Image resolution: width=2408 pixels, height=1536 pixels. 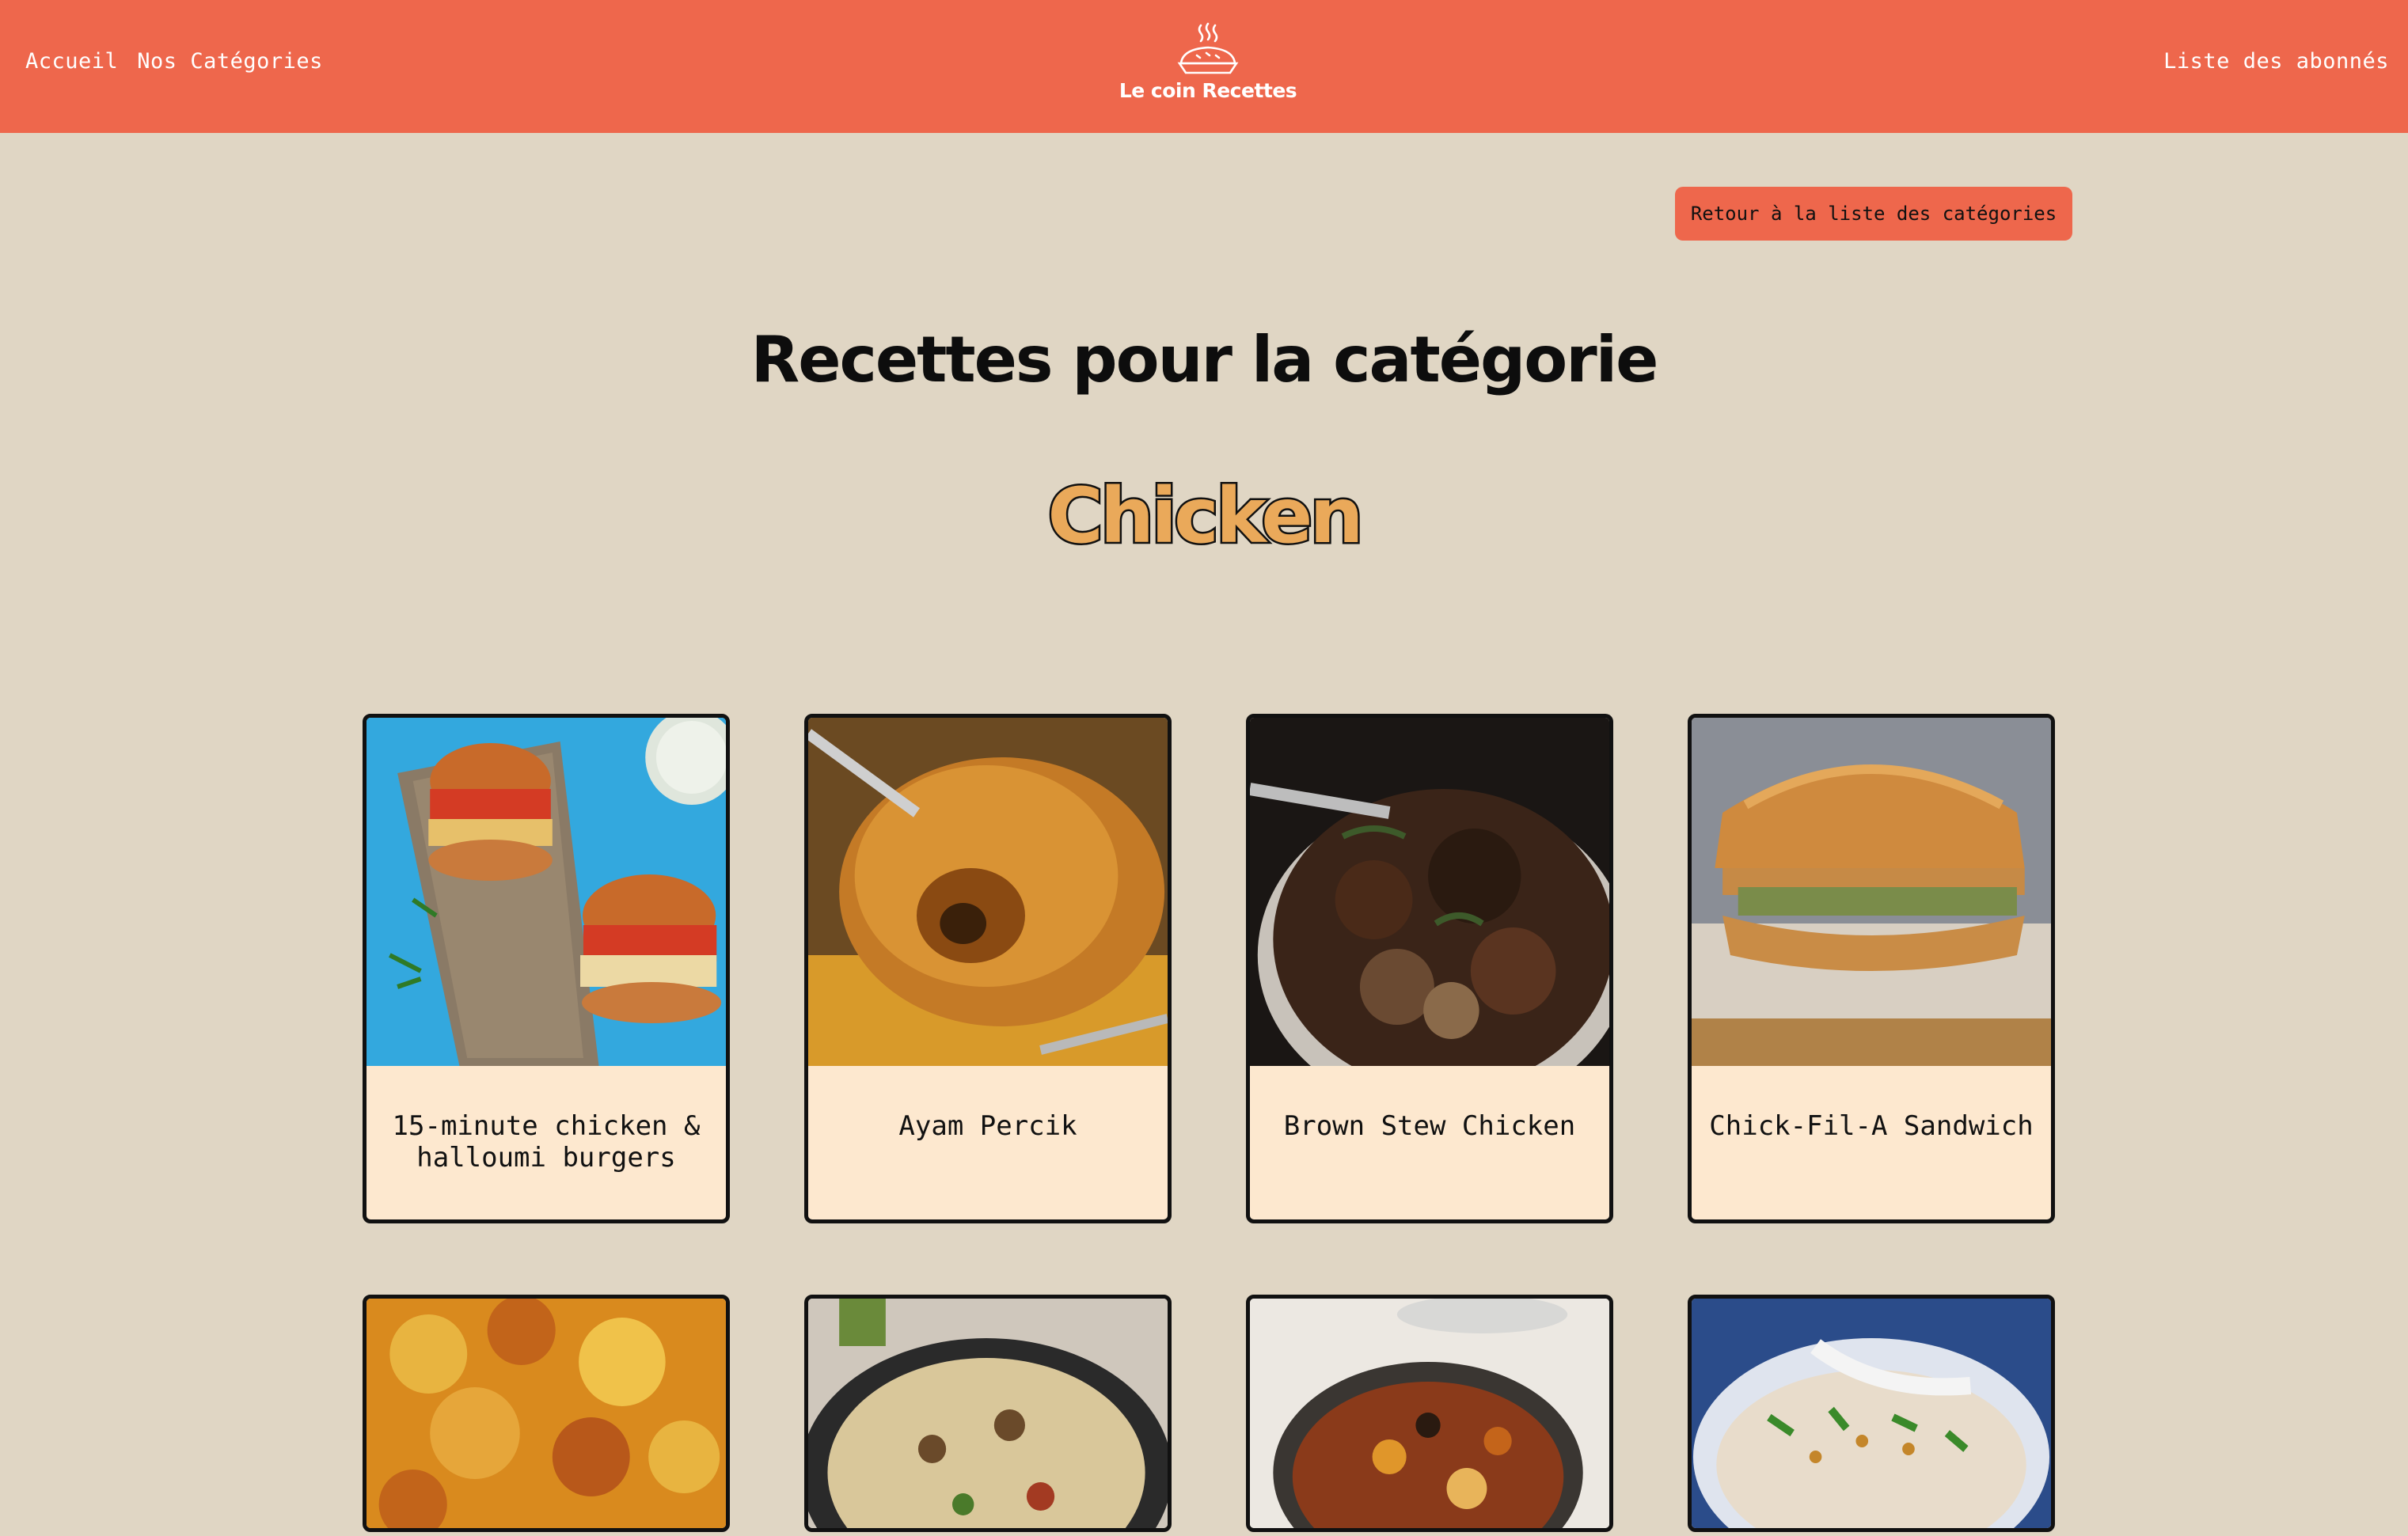 I want to click on recipe-card: Chick-Fil-A Sandwich, so click(x=1872, y=968).